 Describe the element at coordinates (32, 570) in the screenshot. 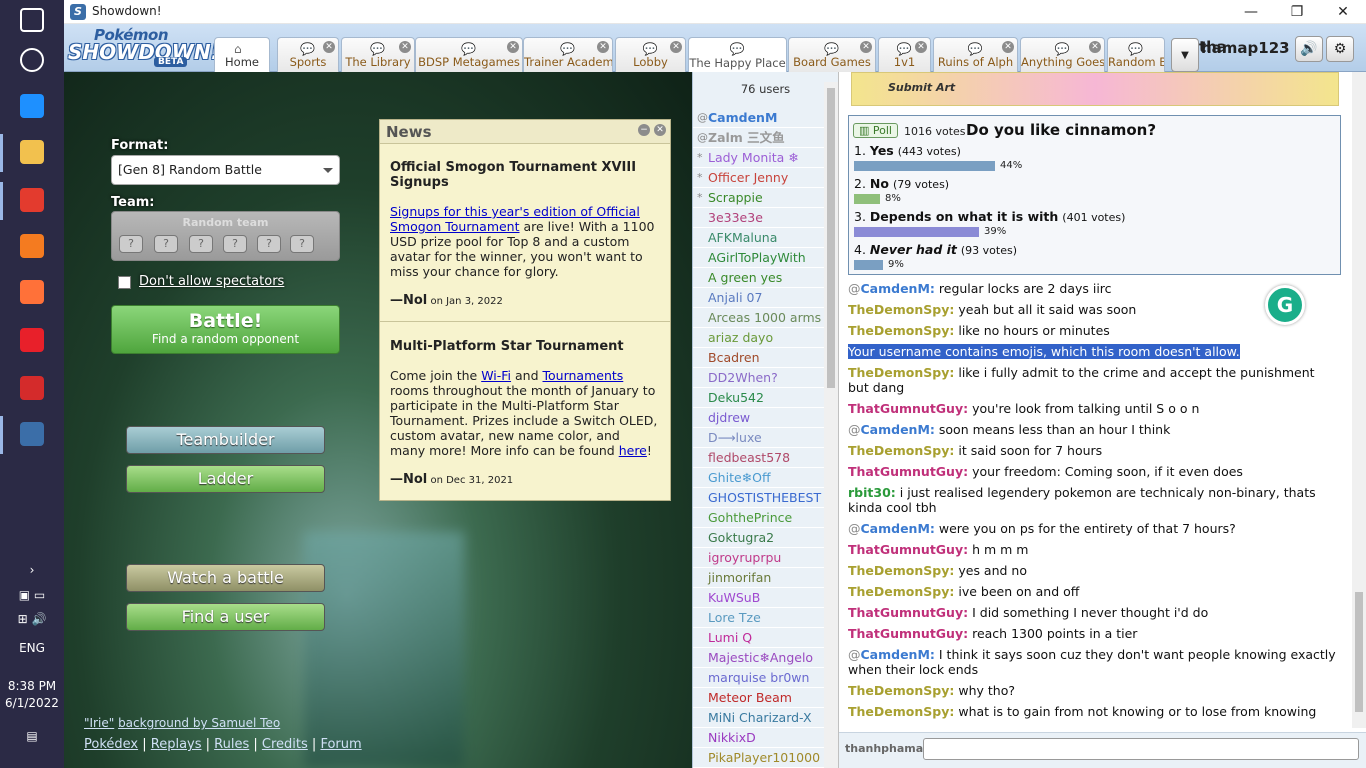

I see `show-hidden-icons-chevron: ›` at that location.